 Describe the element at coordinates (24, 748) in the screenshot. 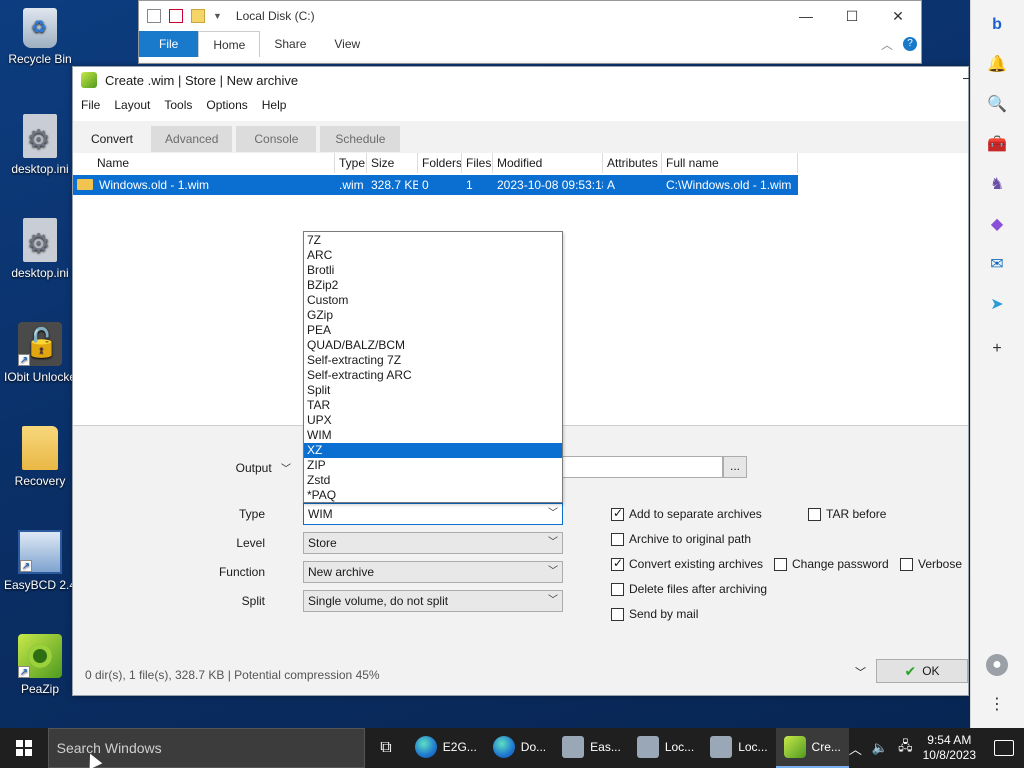

I see `start-button` at that location.